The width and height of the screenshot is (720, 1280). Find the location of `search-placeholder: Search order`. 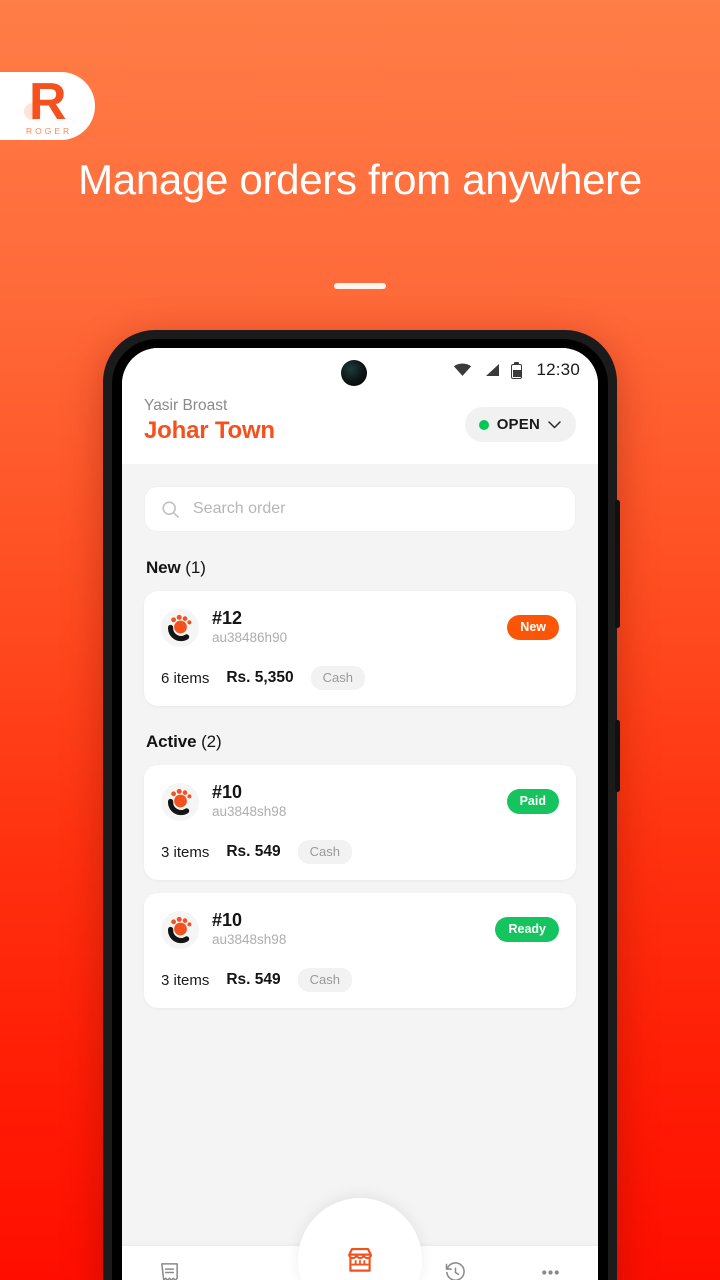

search-placeholder: Search order is located at coordinates (239, 508).